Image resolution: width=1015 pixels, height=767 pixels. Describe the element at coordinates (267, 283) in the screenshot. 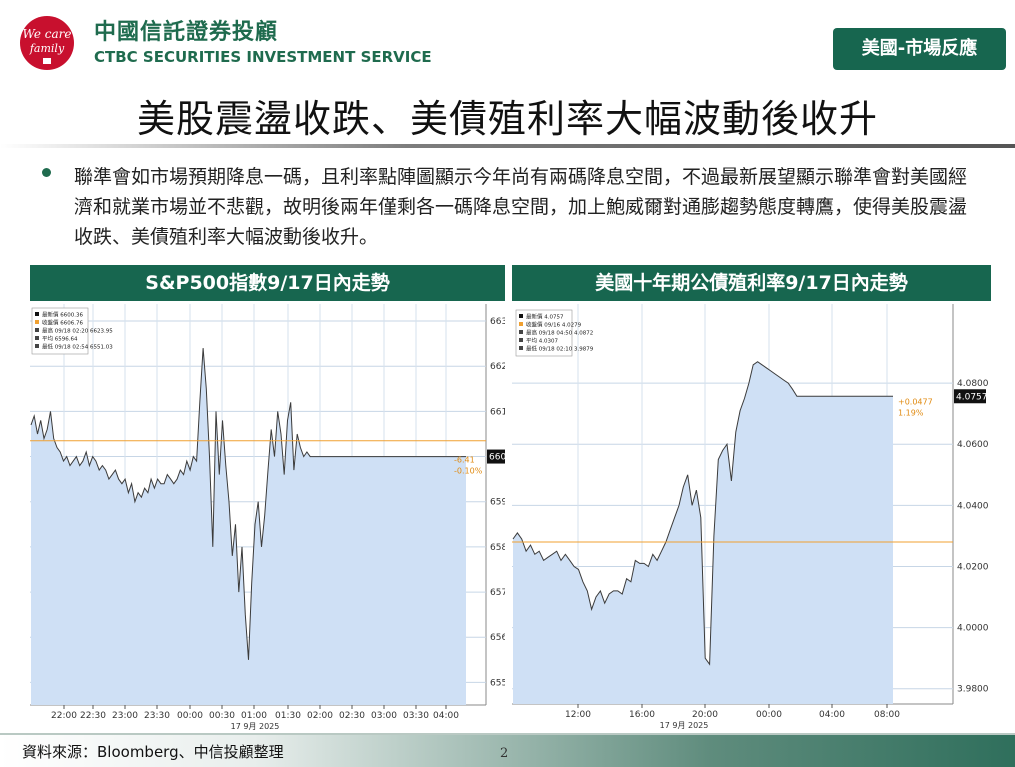

I see `sp500-chart-title: S&P500指數9/17日內走勢` at that location.